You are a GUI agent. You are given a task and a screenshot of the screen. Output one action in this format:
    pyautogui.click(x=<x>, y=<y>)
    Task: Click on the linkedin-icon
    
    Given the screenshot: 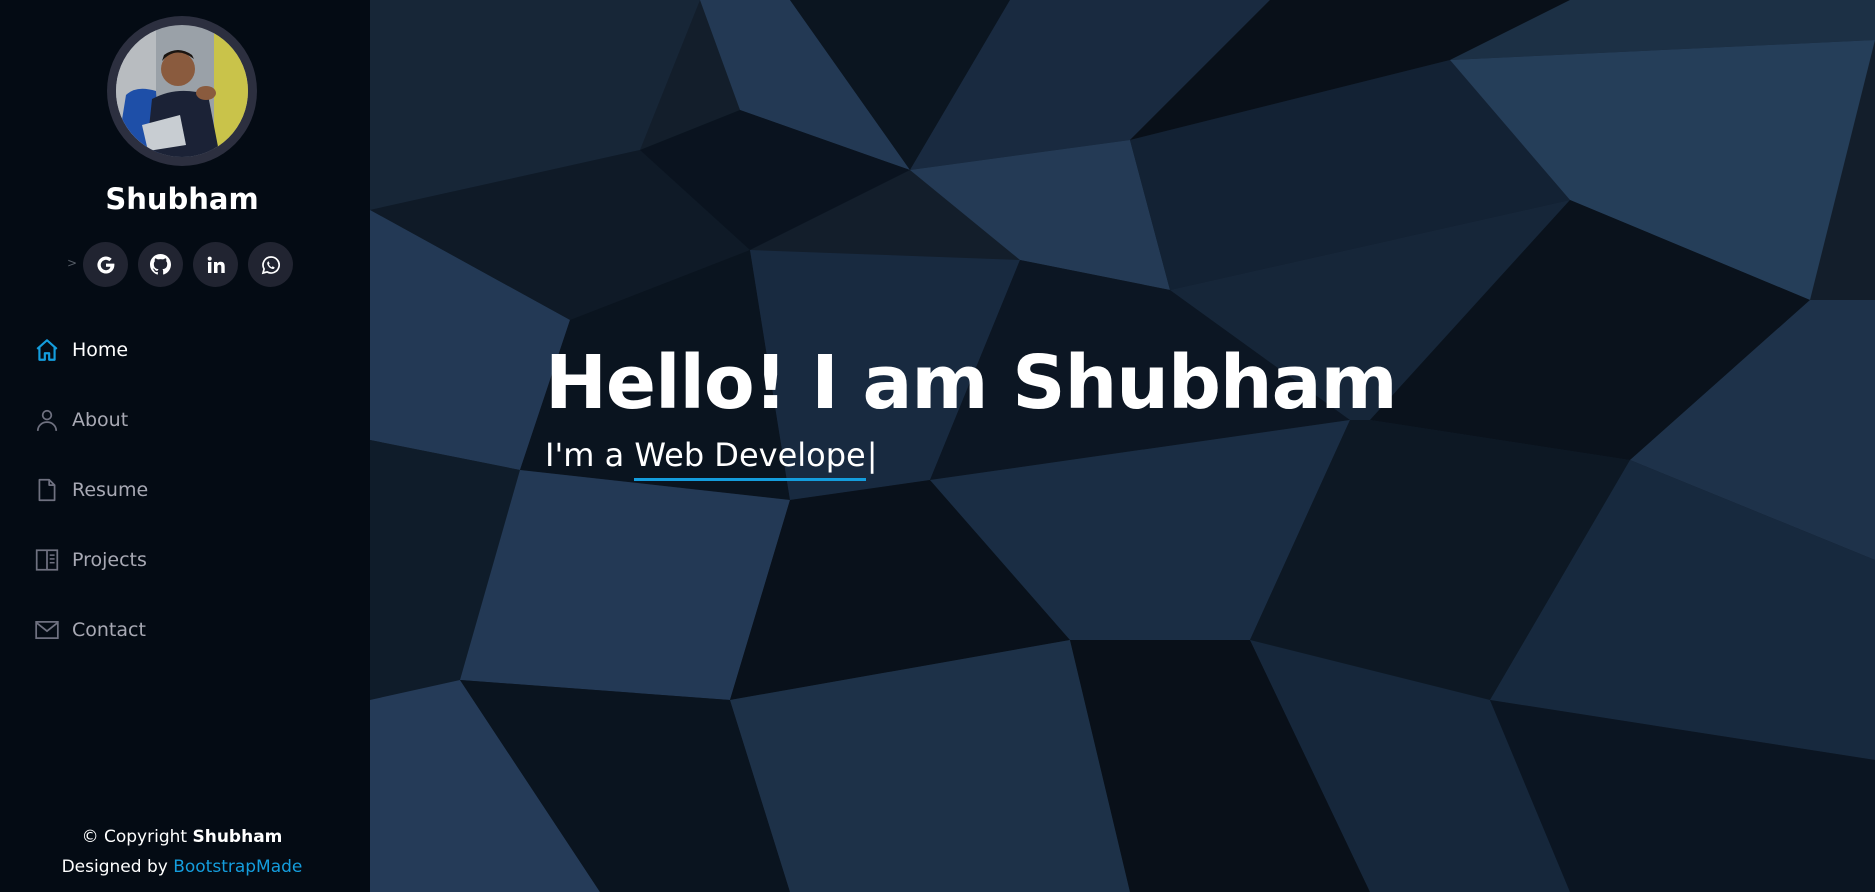 What is the action you would take?
    pyautogui.click(x=216, y=264)
    